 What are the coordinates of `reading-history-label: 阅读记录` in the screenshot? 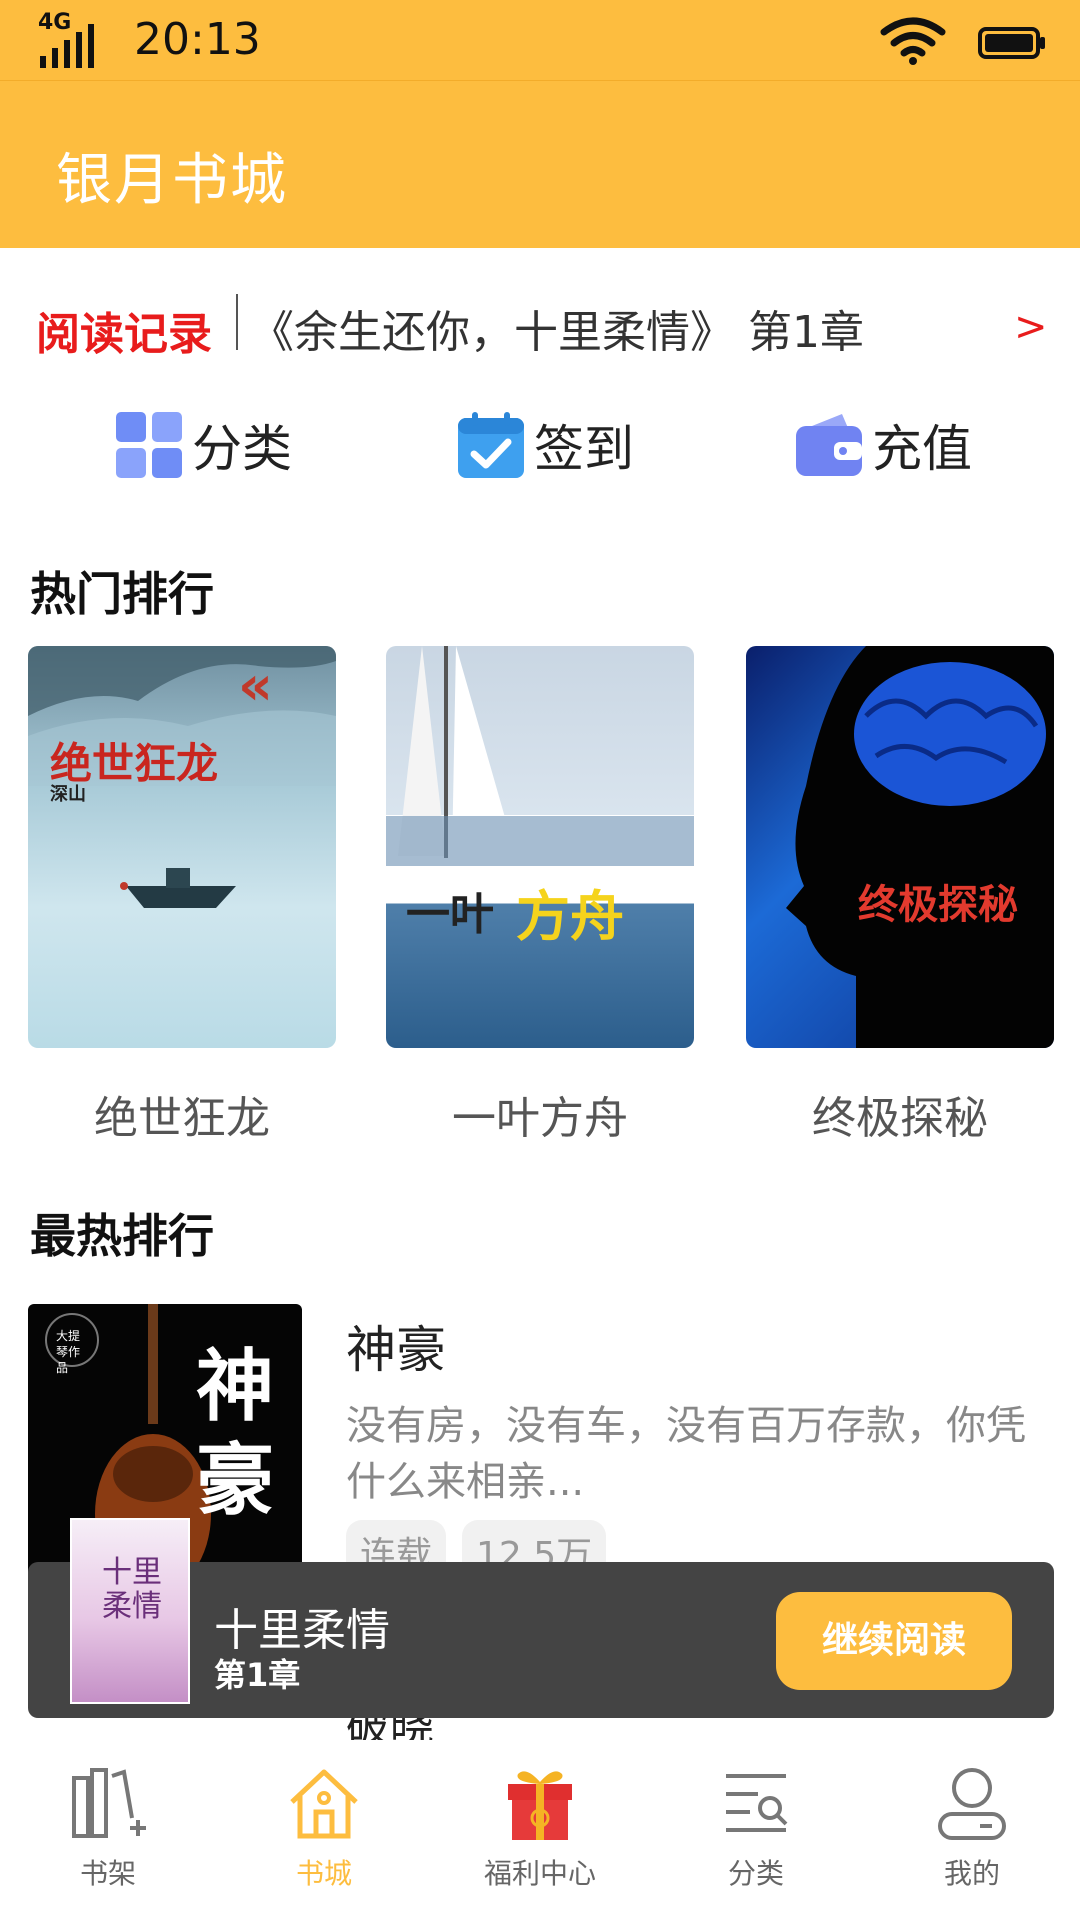 It's located at (124, 334).